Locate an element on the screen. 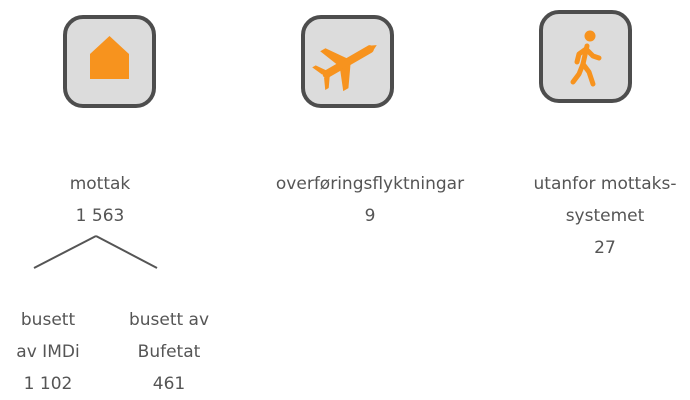 The image size is (690, 400). busett-imdi-node: busett av IMDi 1 102 is located at coordinates (48, 352).